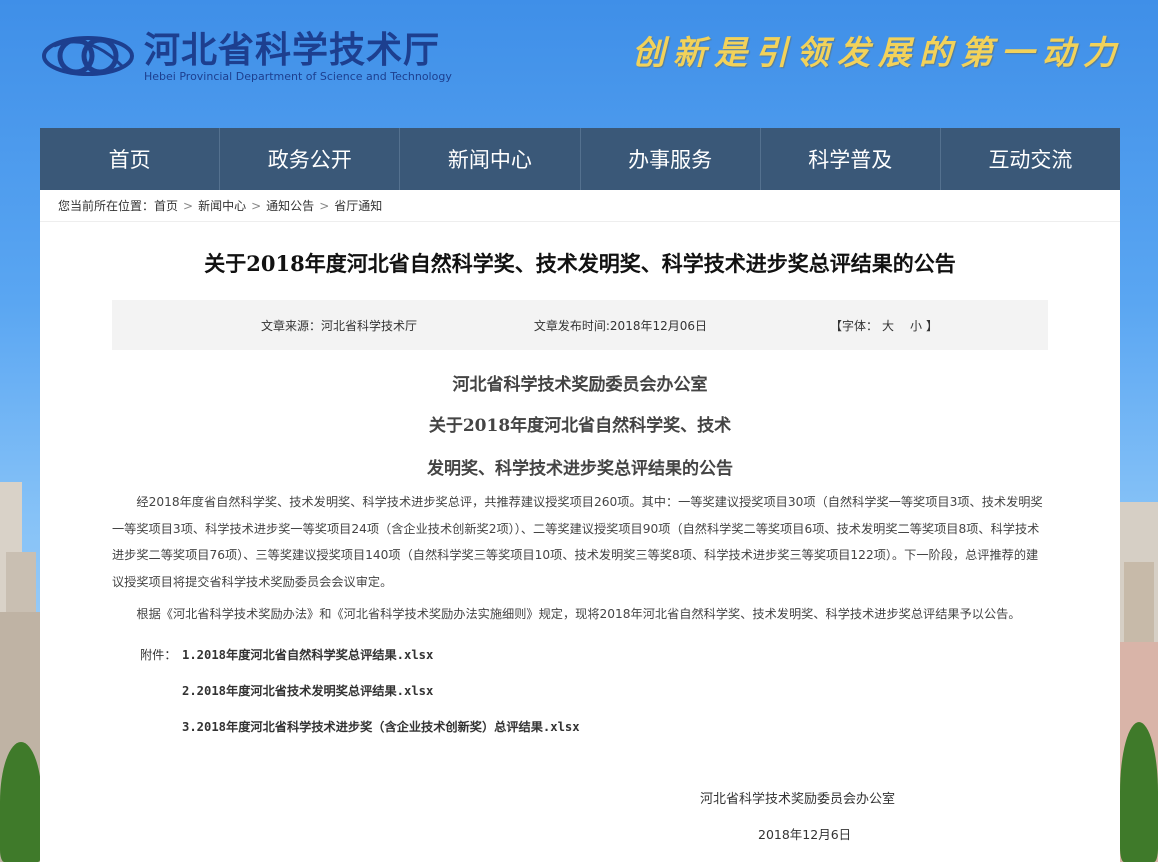 This screenshot has height=862, width=1158. What do you see at coordinates (358, 205) in the screenshot?
I see `breadcrumb-dept-notices: 省厅通知` at bounding box center [358, 205].